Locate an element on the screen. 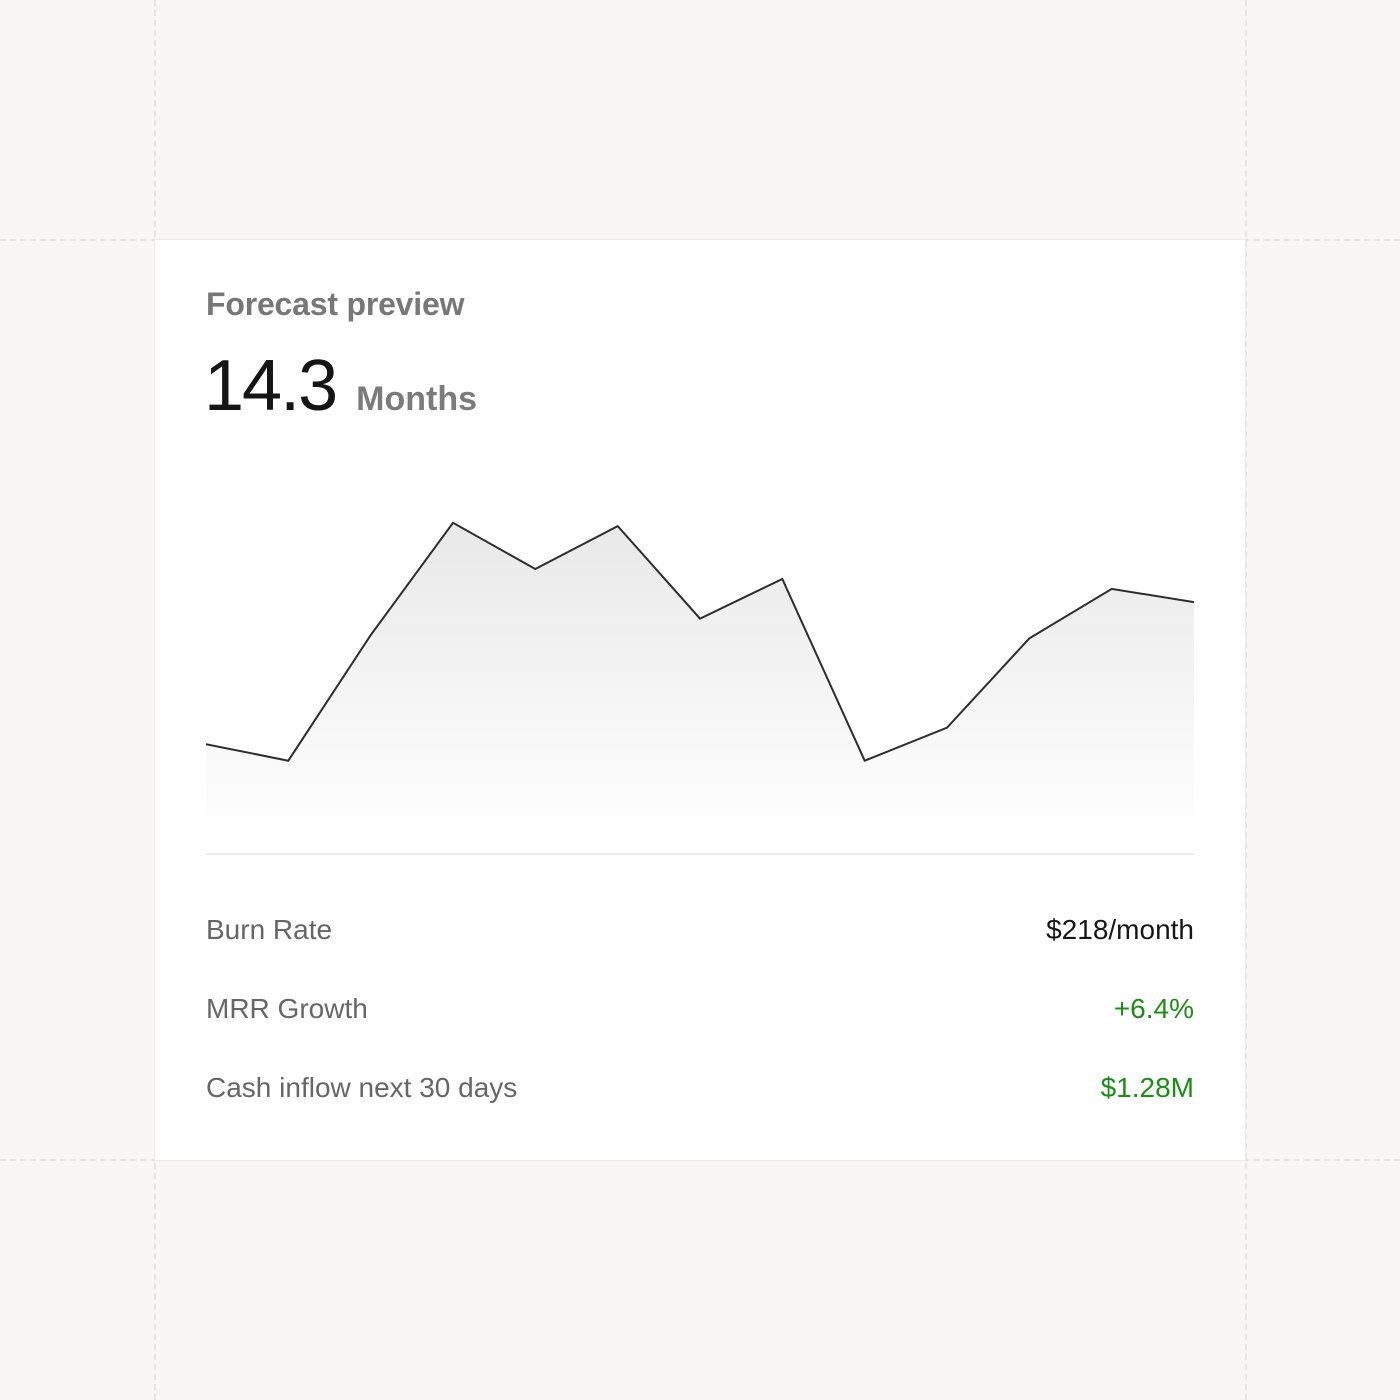 Image resolution: width=1400 pixels, height=1400 pixels. metric-unit: Months is located at coordinates (416, 399).